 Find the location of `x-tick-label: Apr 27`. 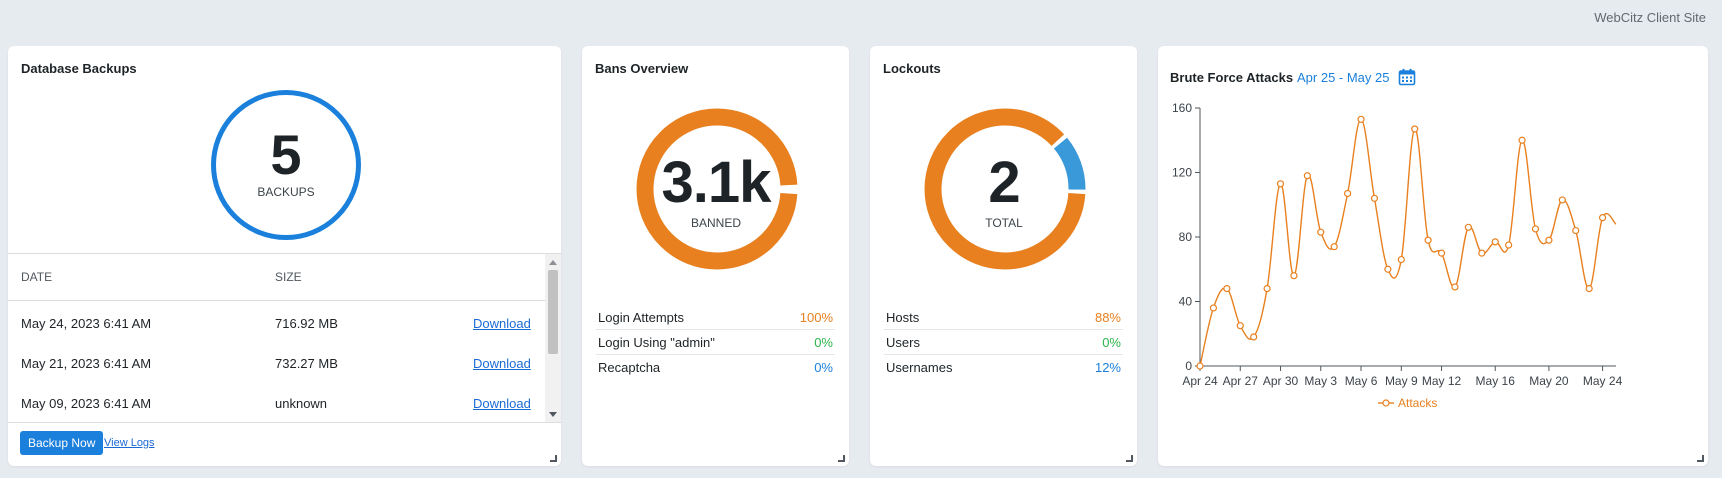

x-tick-label: Apr 27 is located at coordinates (1241, 381).